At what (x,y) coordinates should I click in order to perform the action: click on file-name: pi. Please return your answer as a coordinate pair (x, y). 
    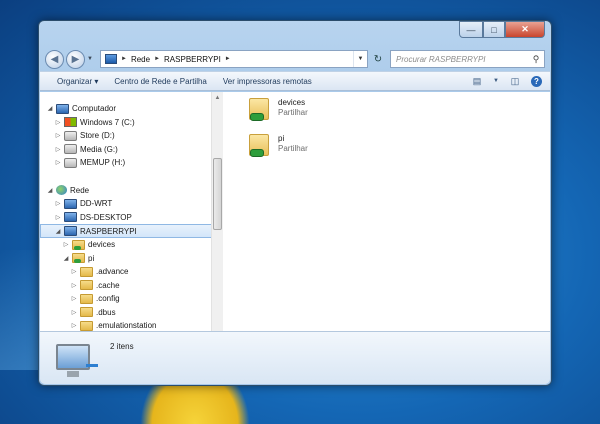
    Looking at the image, I should click on (281, 138).